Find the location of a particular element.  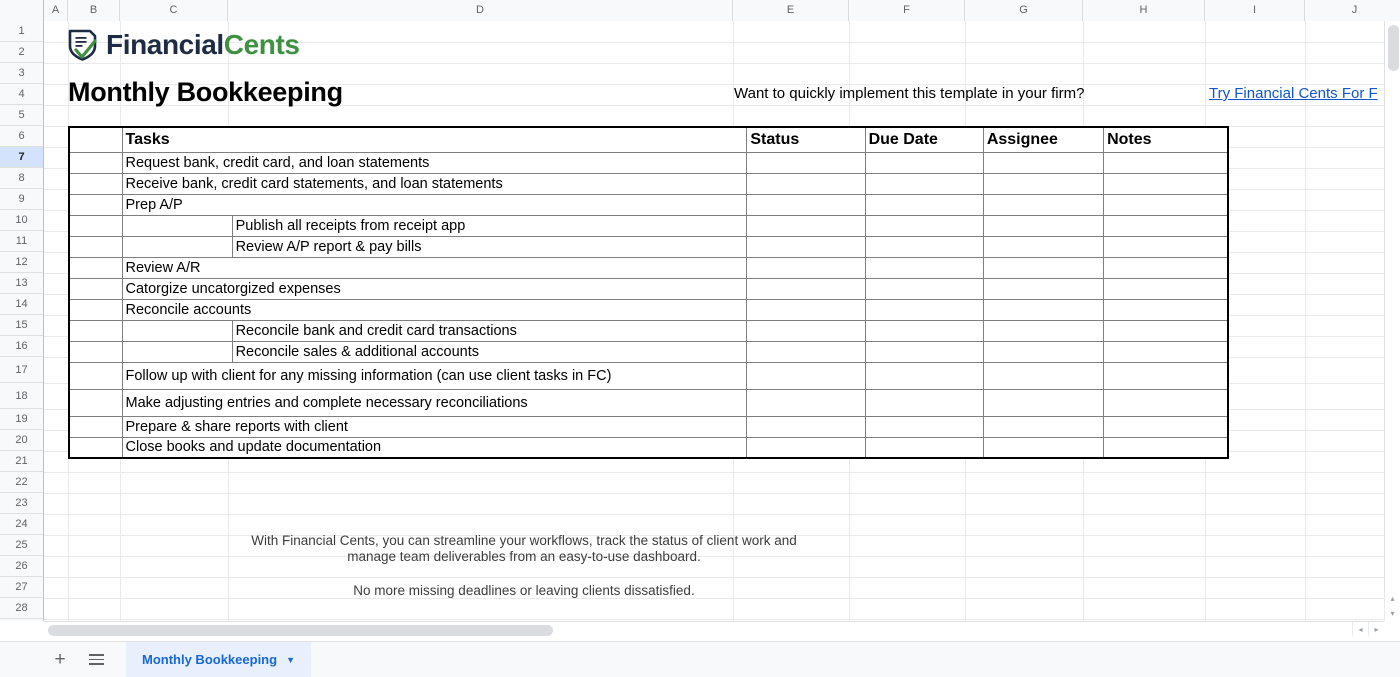

column-header-e: E is located at coordinates (791, 10).